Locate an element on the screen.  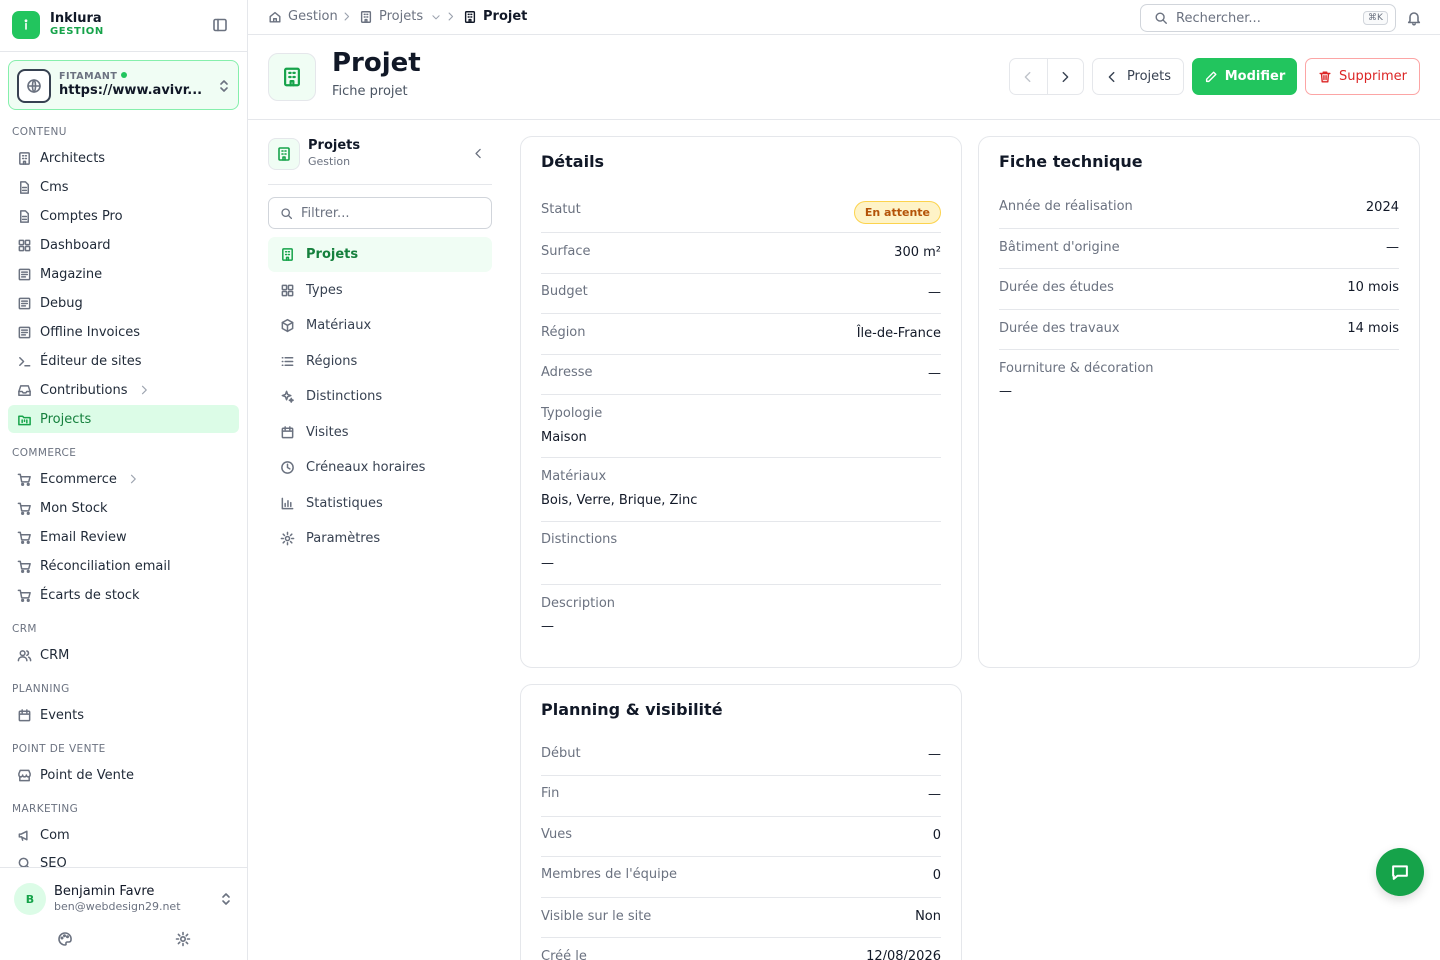
row-label: Budget is located at coordinates (564, 291).